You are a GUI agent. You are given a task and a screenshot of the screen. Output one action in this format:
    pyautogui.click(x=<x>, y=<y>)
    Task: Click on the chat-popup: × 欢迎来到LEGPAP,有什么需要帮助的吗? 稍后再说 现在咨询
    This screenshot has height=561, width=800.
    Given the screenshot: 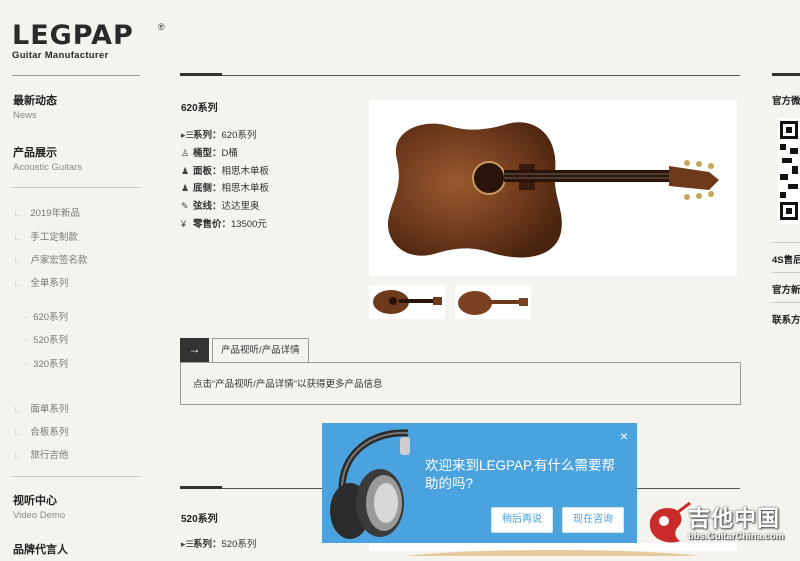 What is the action you would take?
    pyautogui.click(x=479, y=483)
    